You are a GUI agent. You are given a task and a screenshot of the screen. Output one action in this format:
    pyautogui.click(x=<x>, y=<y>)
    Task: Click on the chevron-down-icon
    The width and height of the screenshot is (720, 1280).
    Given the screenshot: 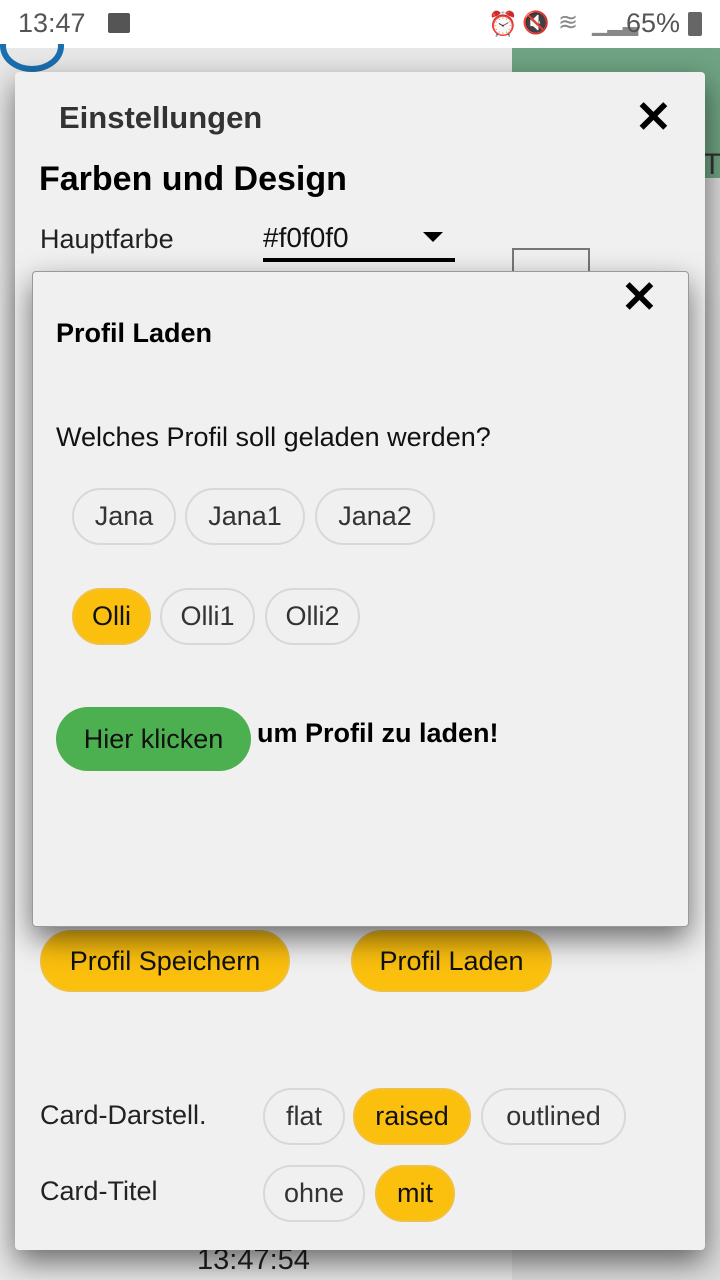 What is the action you would take?
    pyautogui.click(x=433, y=237)
    